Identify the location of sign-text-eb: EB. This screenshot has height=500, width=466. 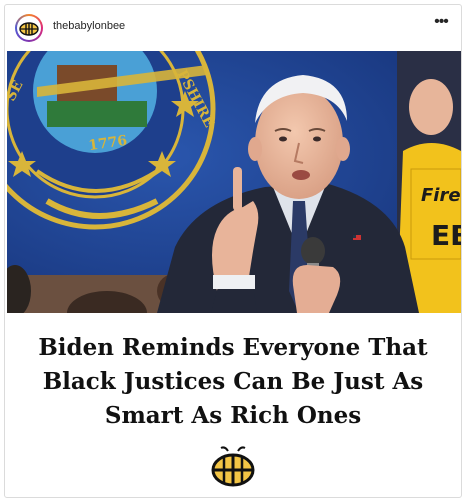
(446, 235).